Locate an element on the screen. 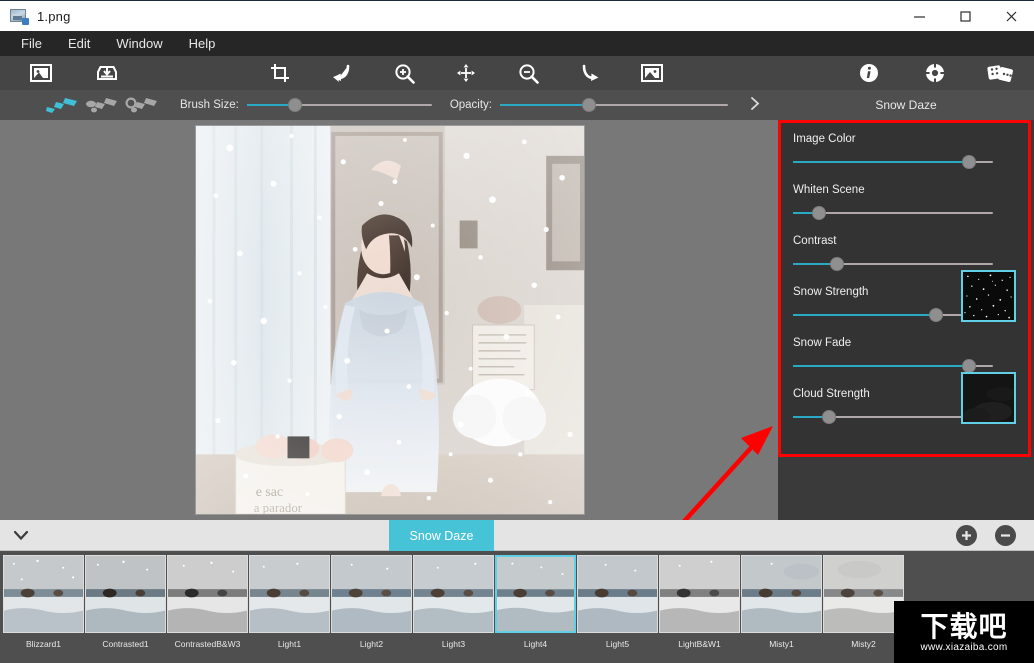 Image resolution: width=1034 pixels, height=663 pixels. preset-thumbnail-lightbw1: LightB&W1 is located at coordinates (699, 600).